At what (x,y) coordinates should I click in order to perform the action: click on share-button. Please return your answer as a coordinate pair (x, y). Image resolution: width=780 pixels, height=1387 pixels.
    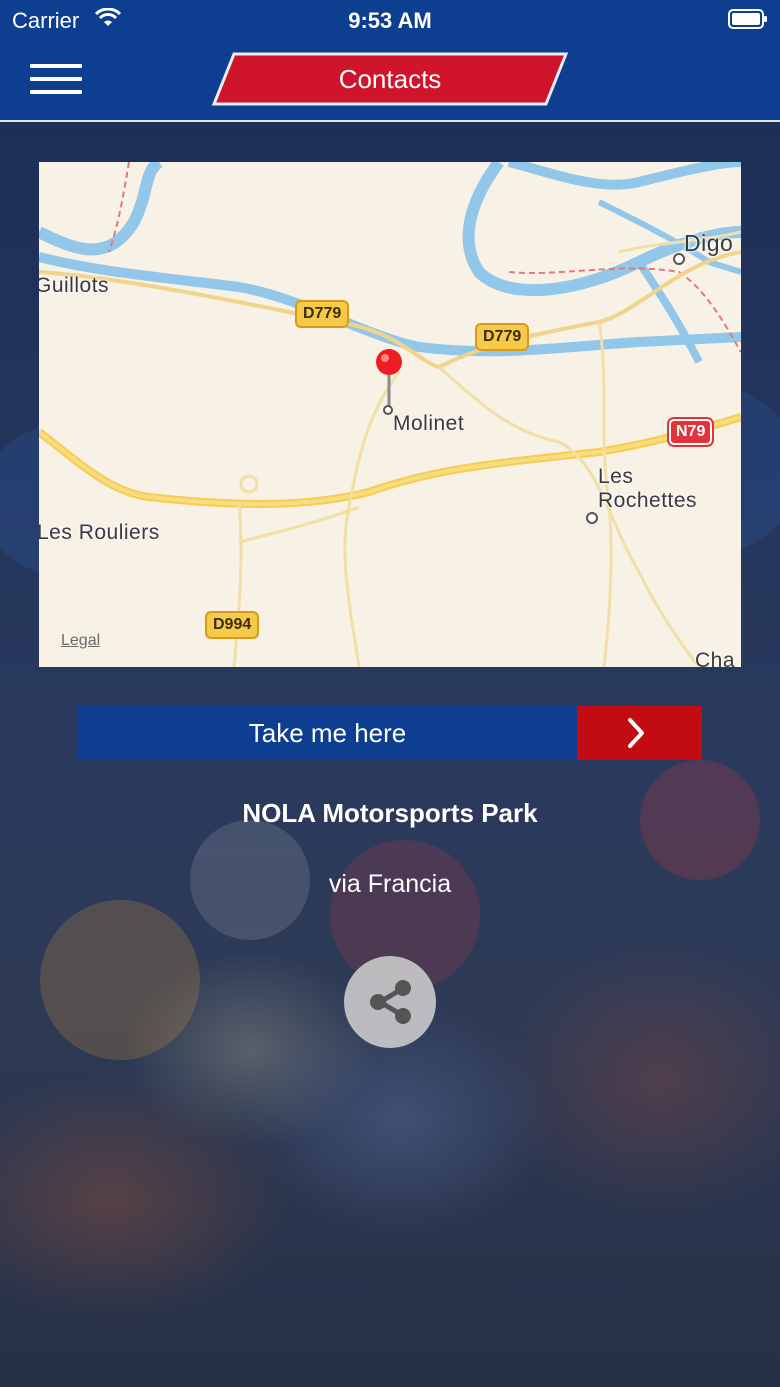
    Looking at the image, I should click on (390, 1002).